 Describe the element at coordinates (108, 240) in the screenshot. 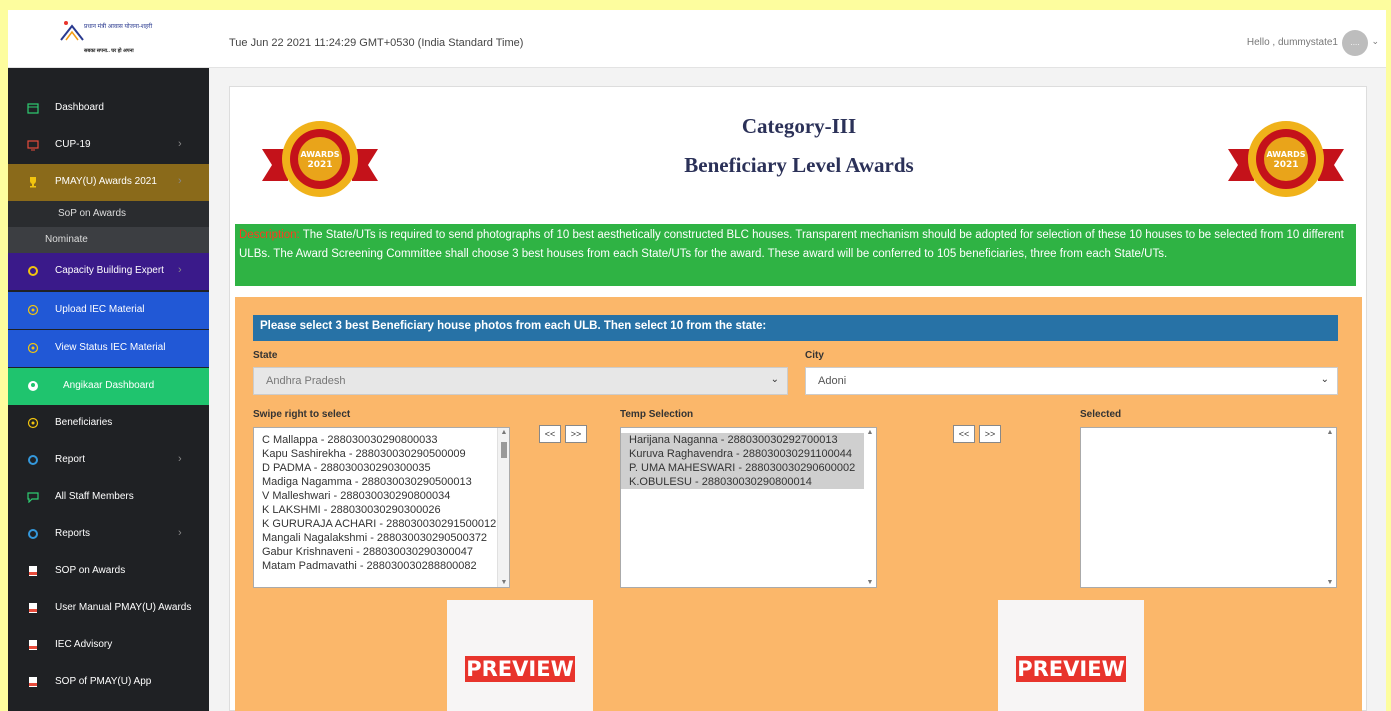

I see `sidebar-subitem-nominate: Nominate` at that location.